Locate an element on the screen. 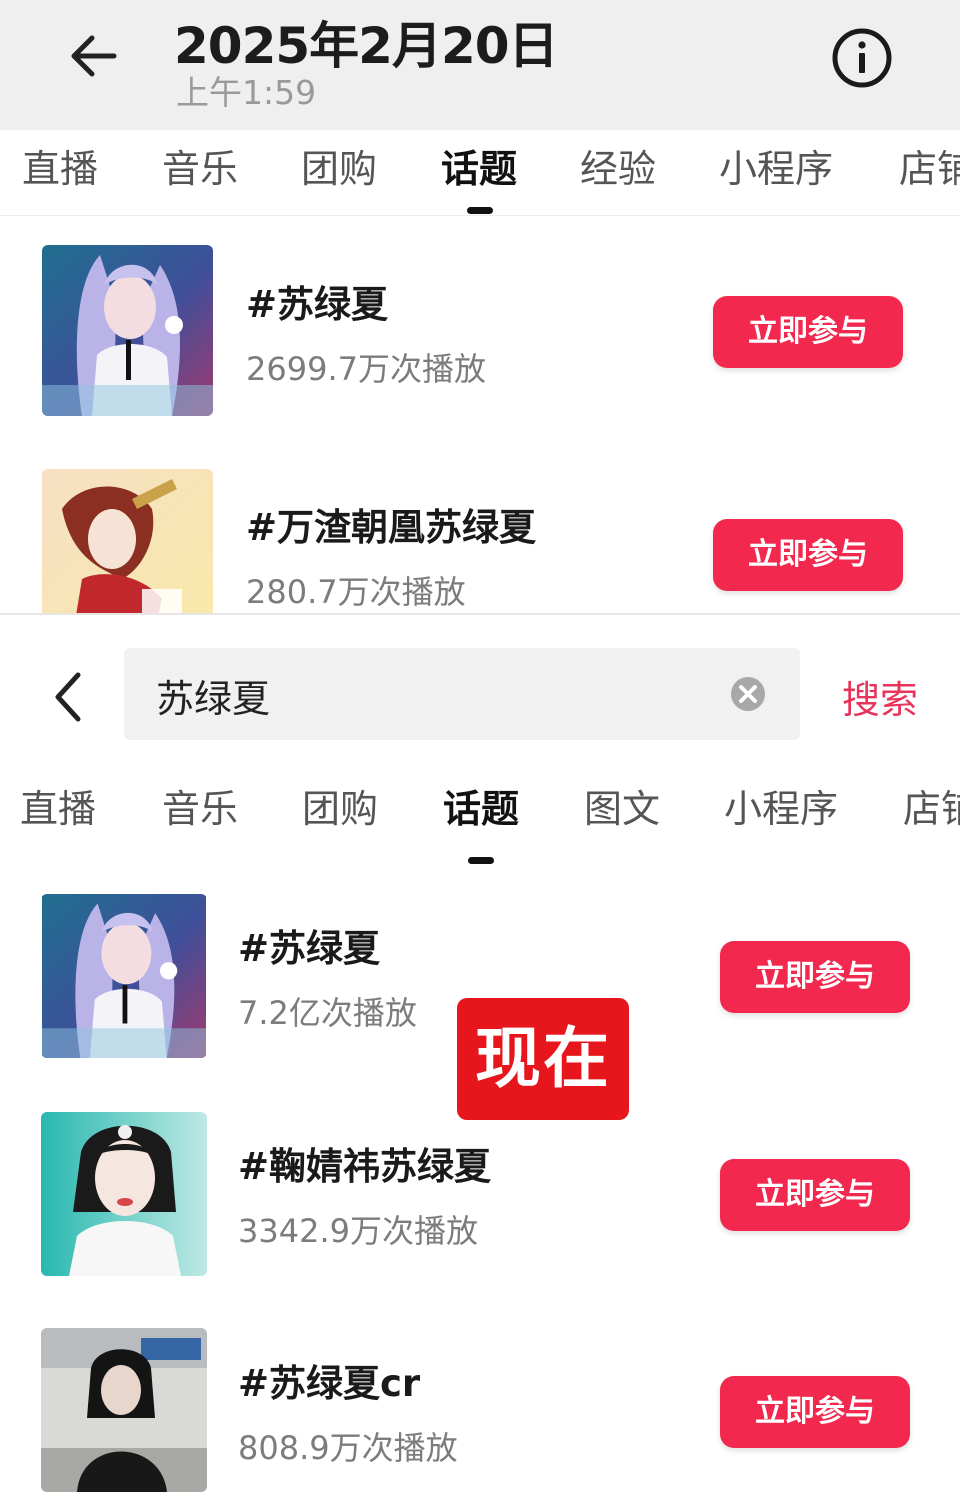 This screenshot has width=960, height=1512. category-tabs: 直播 音乐 团购 话题 图文 小程序 店铺 is located at coordinates (480, 817).